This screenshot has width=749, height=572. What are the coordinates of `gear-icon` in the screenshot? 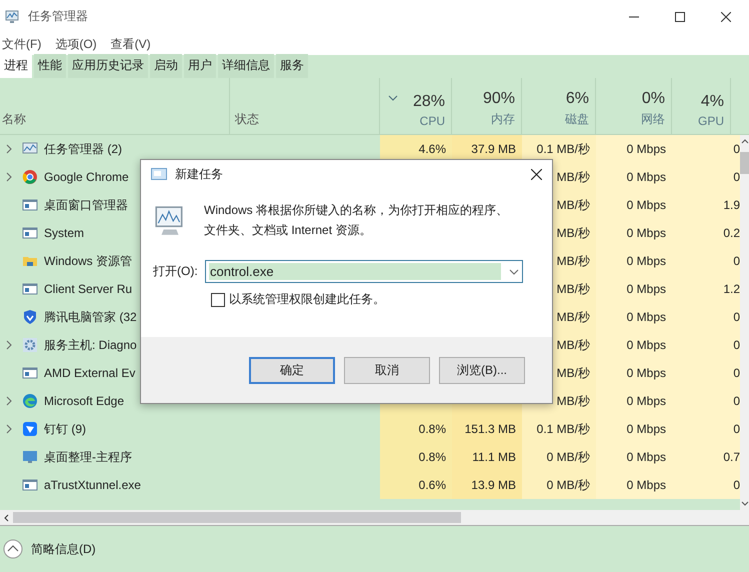 It's located at (30, 345).